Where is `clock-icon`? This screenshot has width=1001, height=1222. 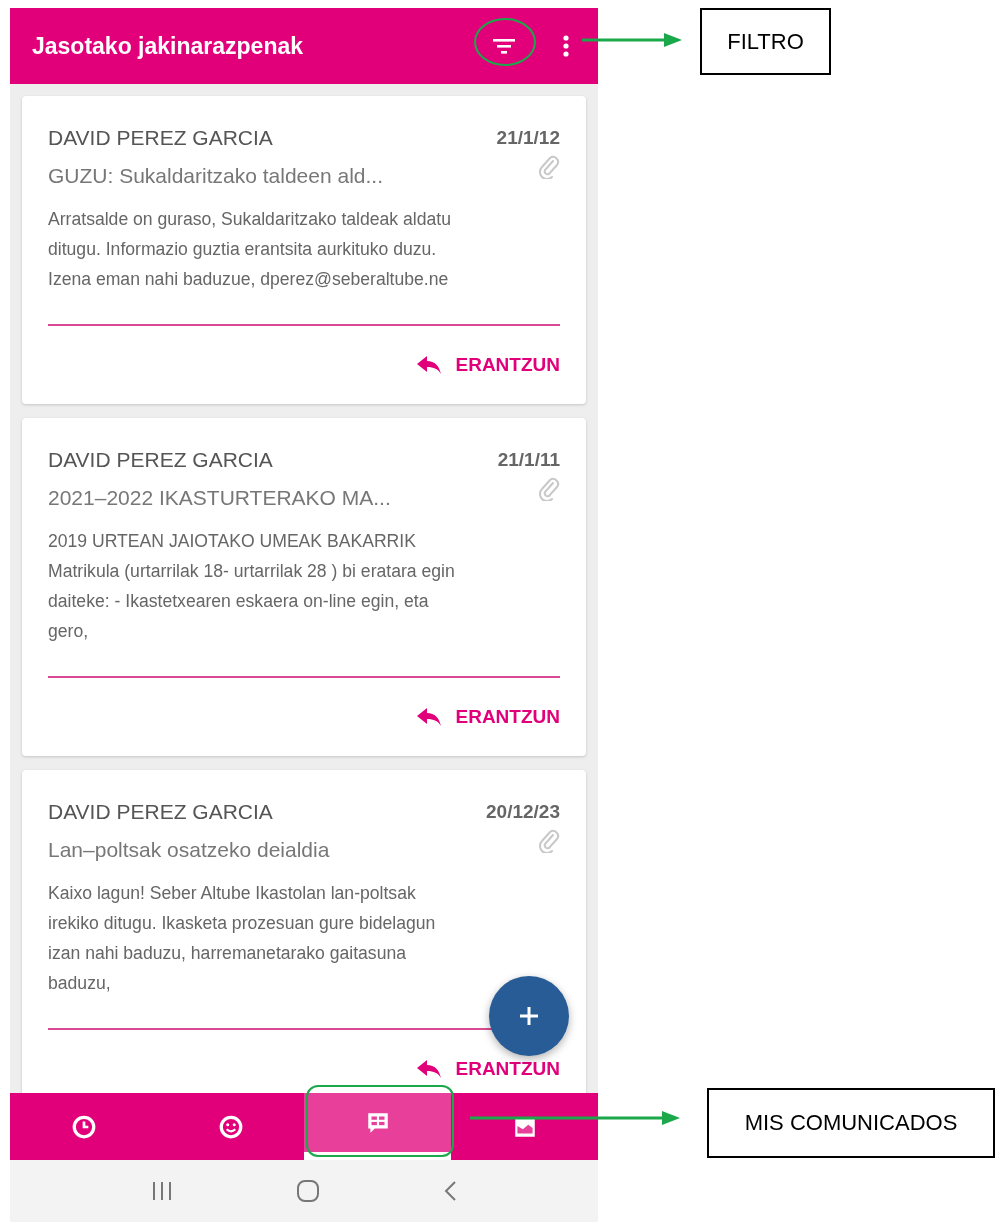 clock-icon is located at coordinates (83, 1126).